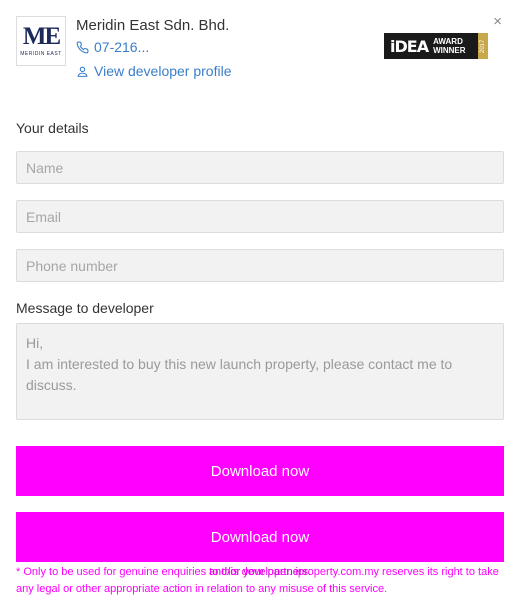 The height and width of the screenshot is (608, 520). What do you see at coordinates (41, 36) in the screenshot?
I see `logo-mark: ME` at bounding box center [41, 36].